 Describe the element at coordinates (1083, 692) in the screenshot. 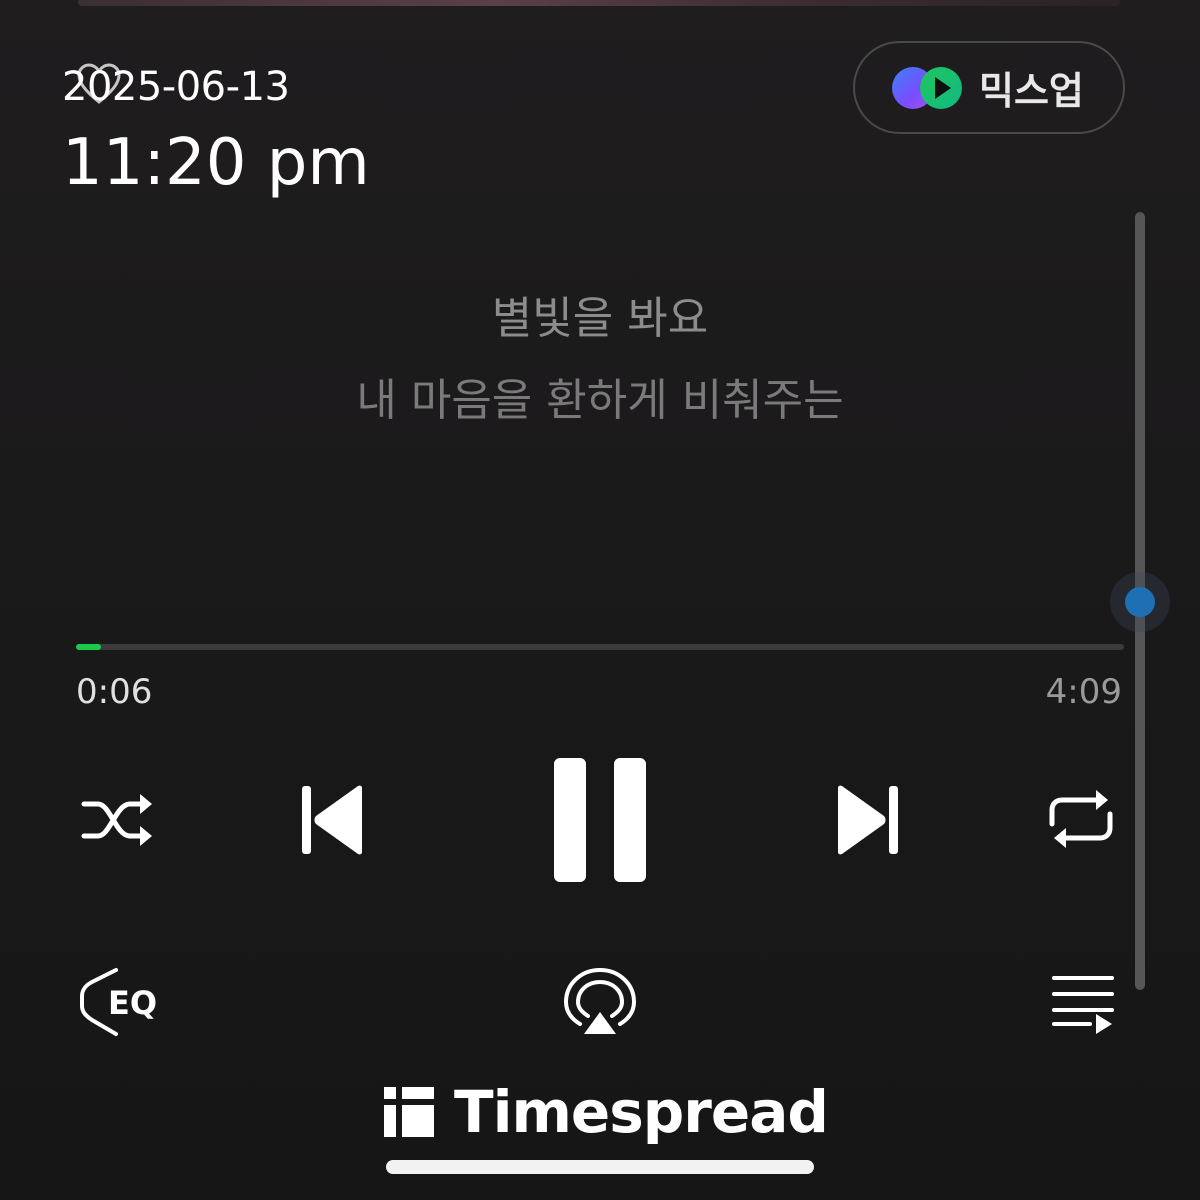

I see `total-time: 4:09` at that location.